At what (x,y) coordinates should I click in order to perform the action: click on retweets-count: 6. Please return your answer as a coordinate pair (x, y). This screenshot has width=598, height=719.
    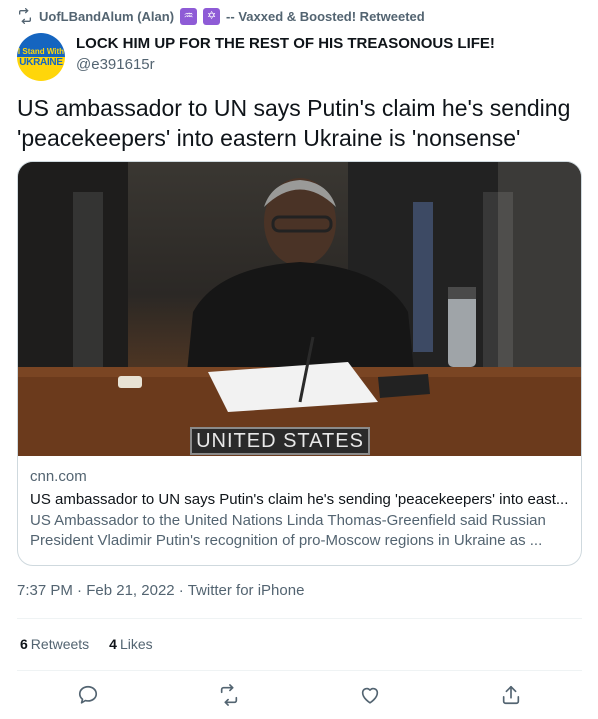
    Looking at the image, I should click on (24, 644).